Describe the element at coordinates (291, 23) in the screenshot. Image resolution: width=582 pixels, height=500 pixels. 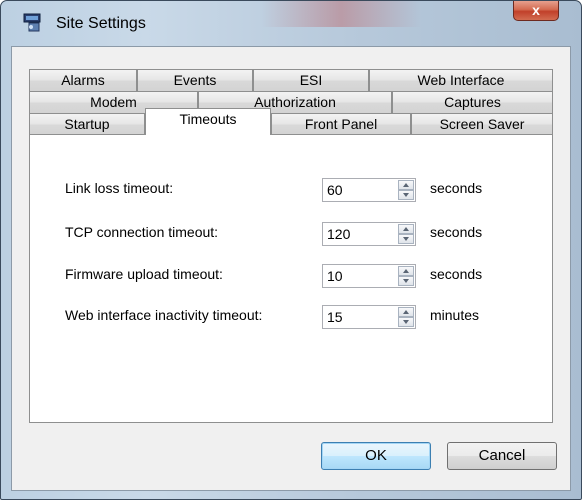
I see `title-bar: Site Settings x` at that location.